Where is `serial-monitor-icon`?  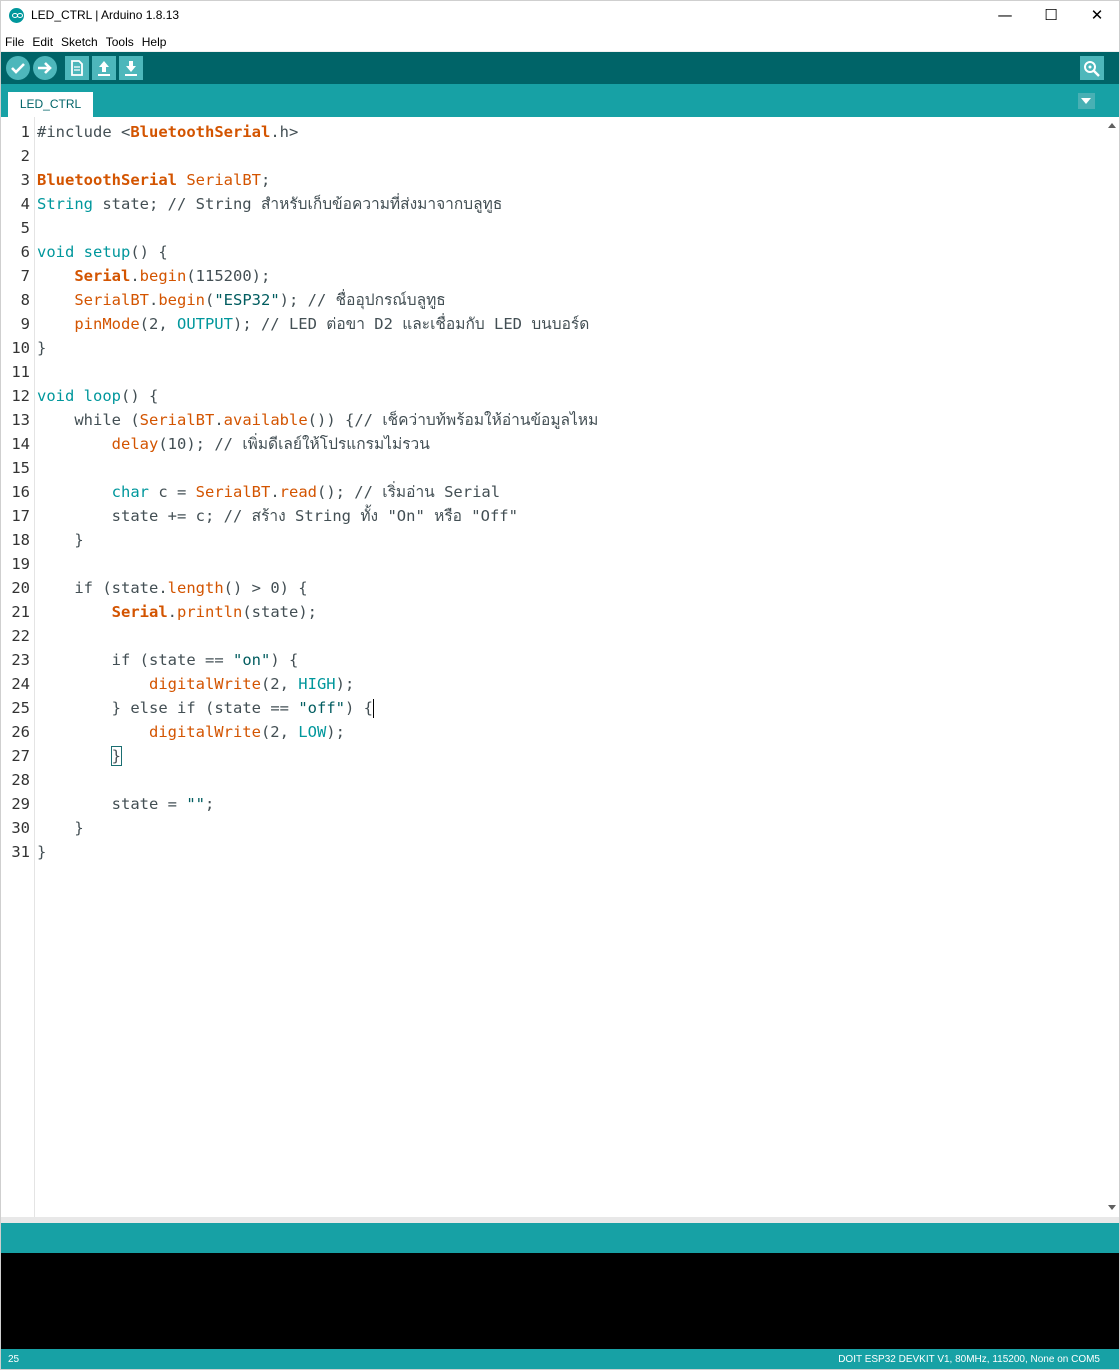
serial-monitor-icon is located at coordinates (1092, 69).